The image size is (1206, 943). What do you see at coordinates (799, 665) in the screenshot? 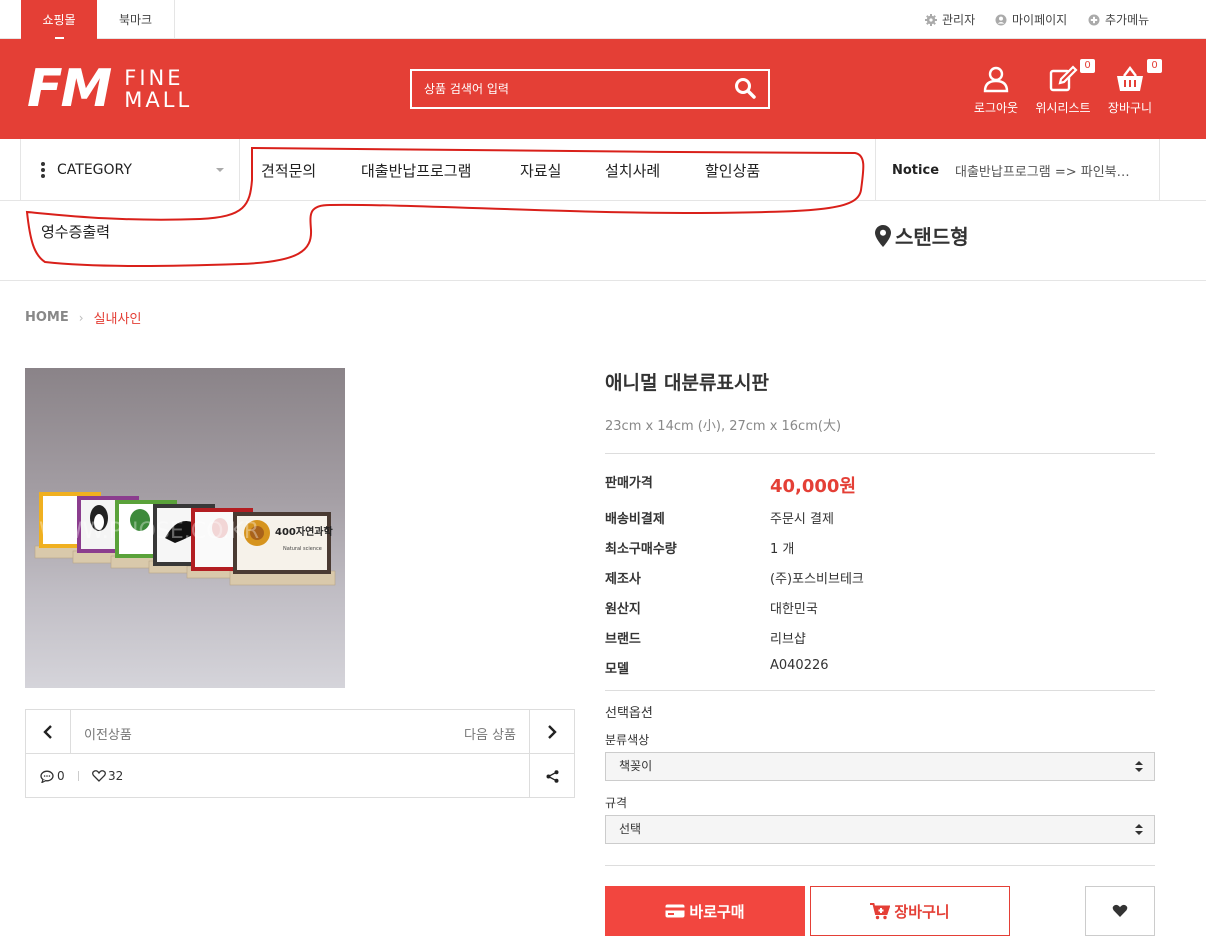
I see `spec-value: A040226` at bounding box center [799, 665].